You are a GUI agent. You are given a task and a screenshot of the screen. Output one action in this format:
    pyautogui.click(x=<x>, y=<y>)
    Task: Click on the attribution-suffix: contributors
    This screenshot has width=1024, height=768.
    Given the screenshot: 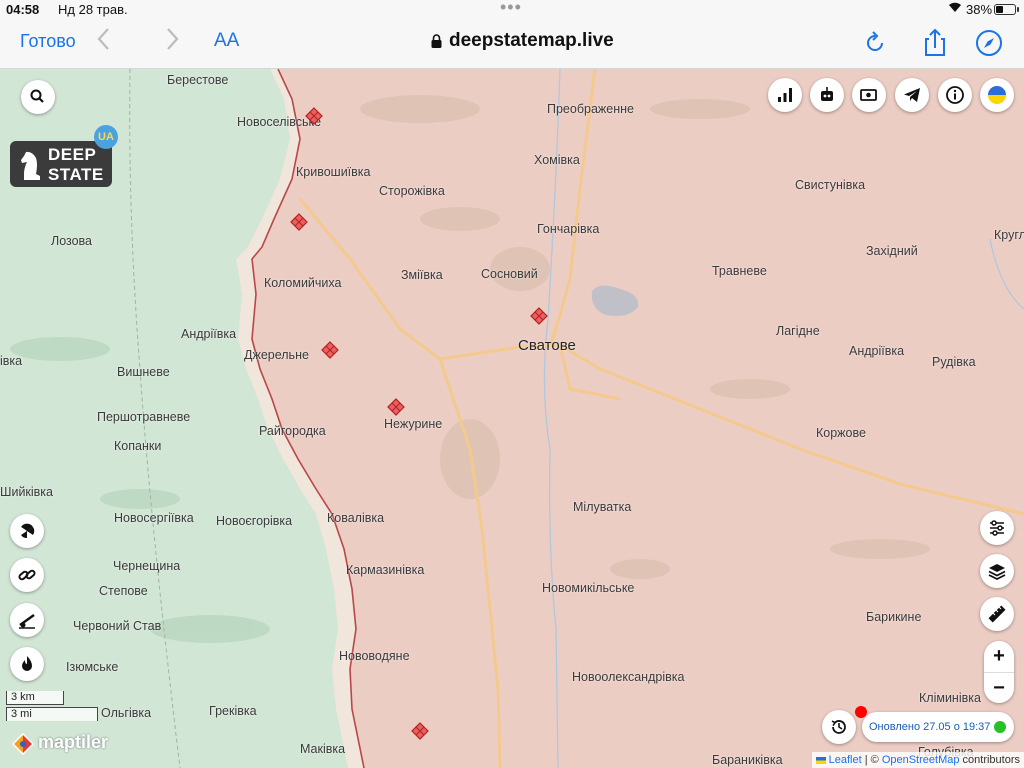 What is the action you would take?
    pyautogui.click(x=989, y=760)
    